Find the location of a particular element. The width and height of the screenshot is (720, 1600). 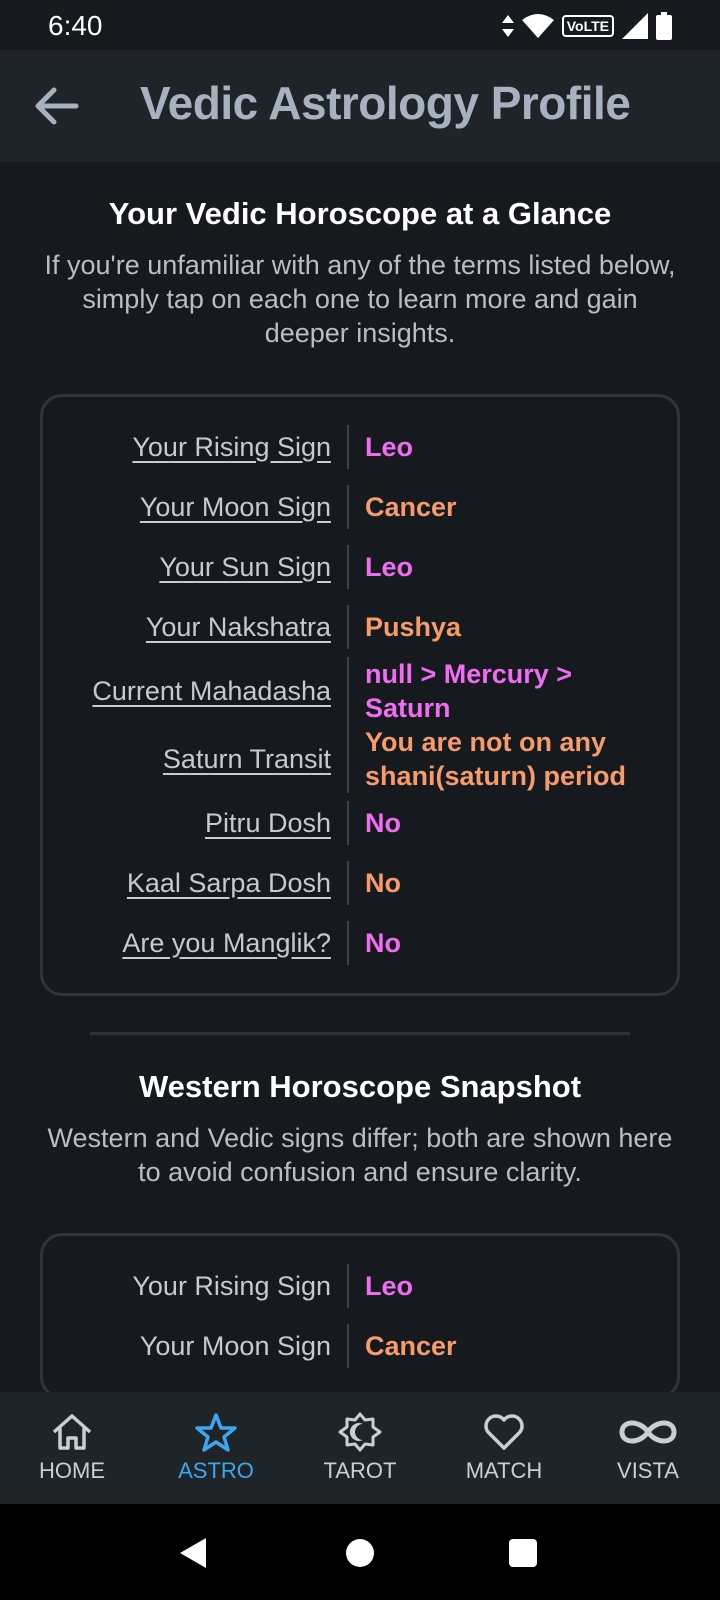

row-kaal-sarpa-dosh: Kaal Sarpa Dosh No is located at coordinates (360, 883).